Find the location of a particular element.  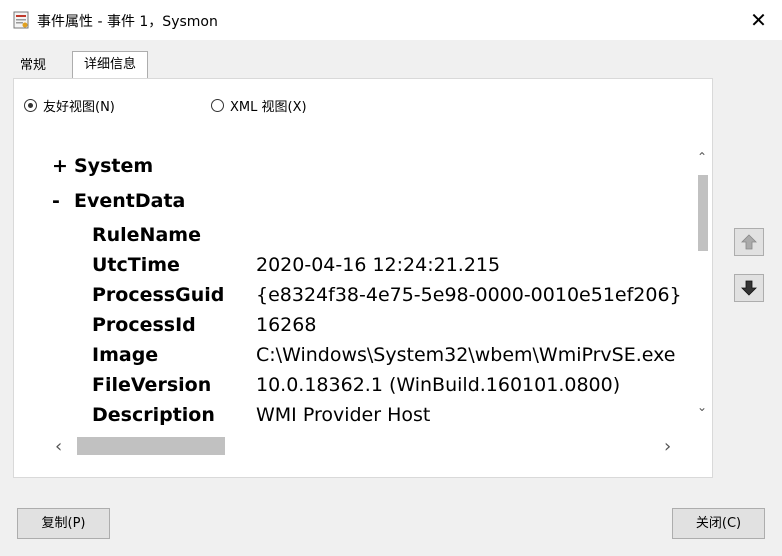

copy-button: 复制(P) is located at coordinates (63, 523).